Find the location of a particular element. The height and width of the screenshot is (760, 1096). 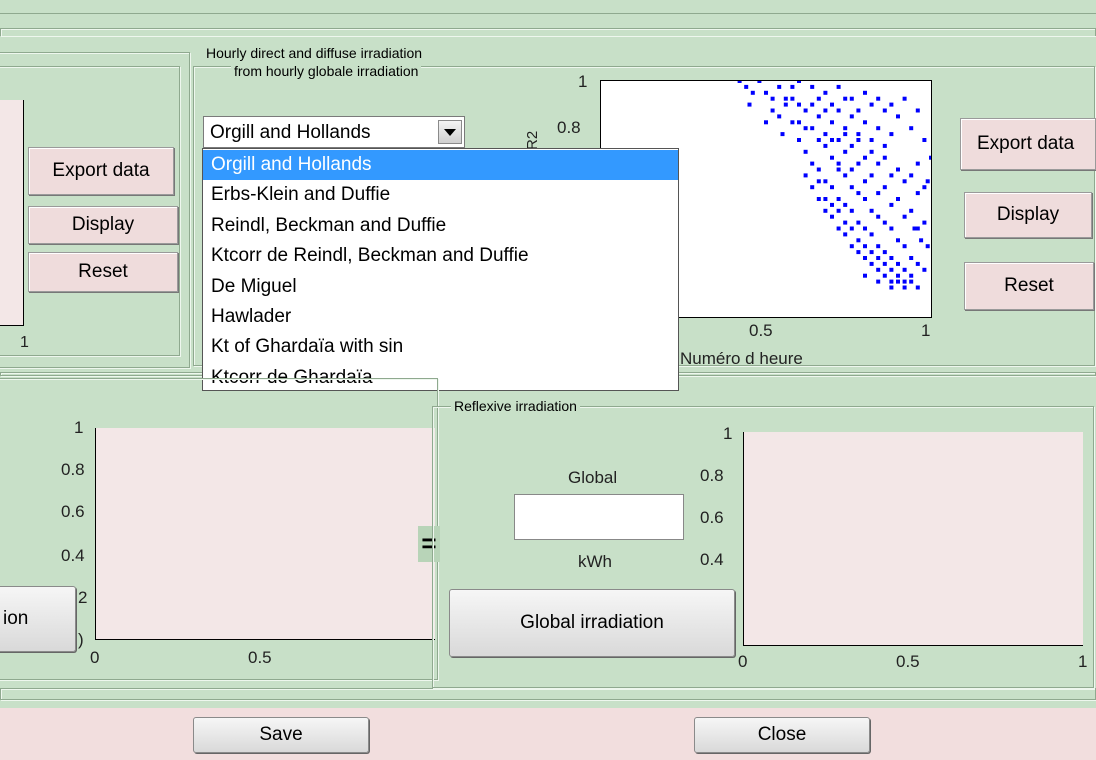

bl-xtick-0: 0 is located at coordinates (95, 657).